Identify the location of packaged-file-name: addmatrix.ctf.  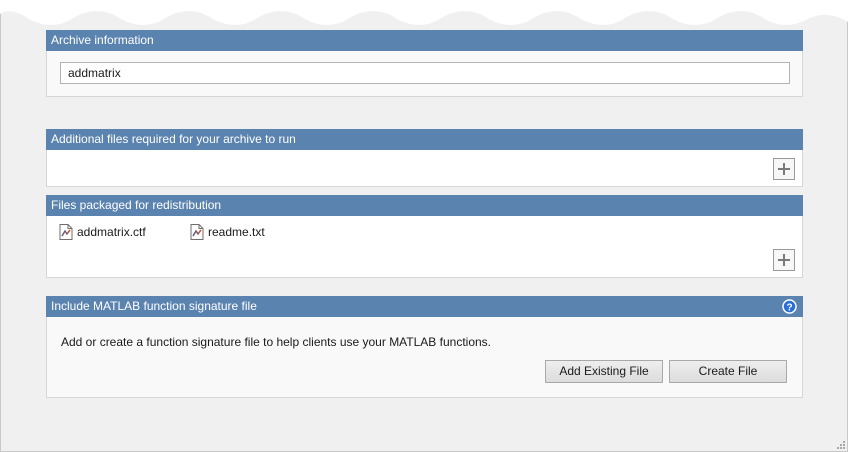
(111, 232).